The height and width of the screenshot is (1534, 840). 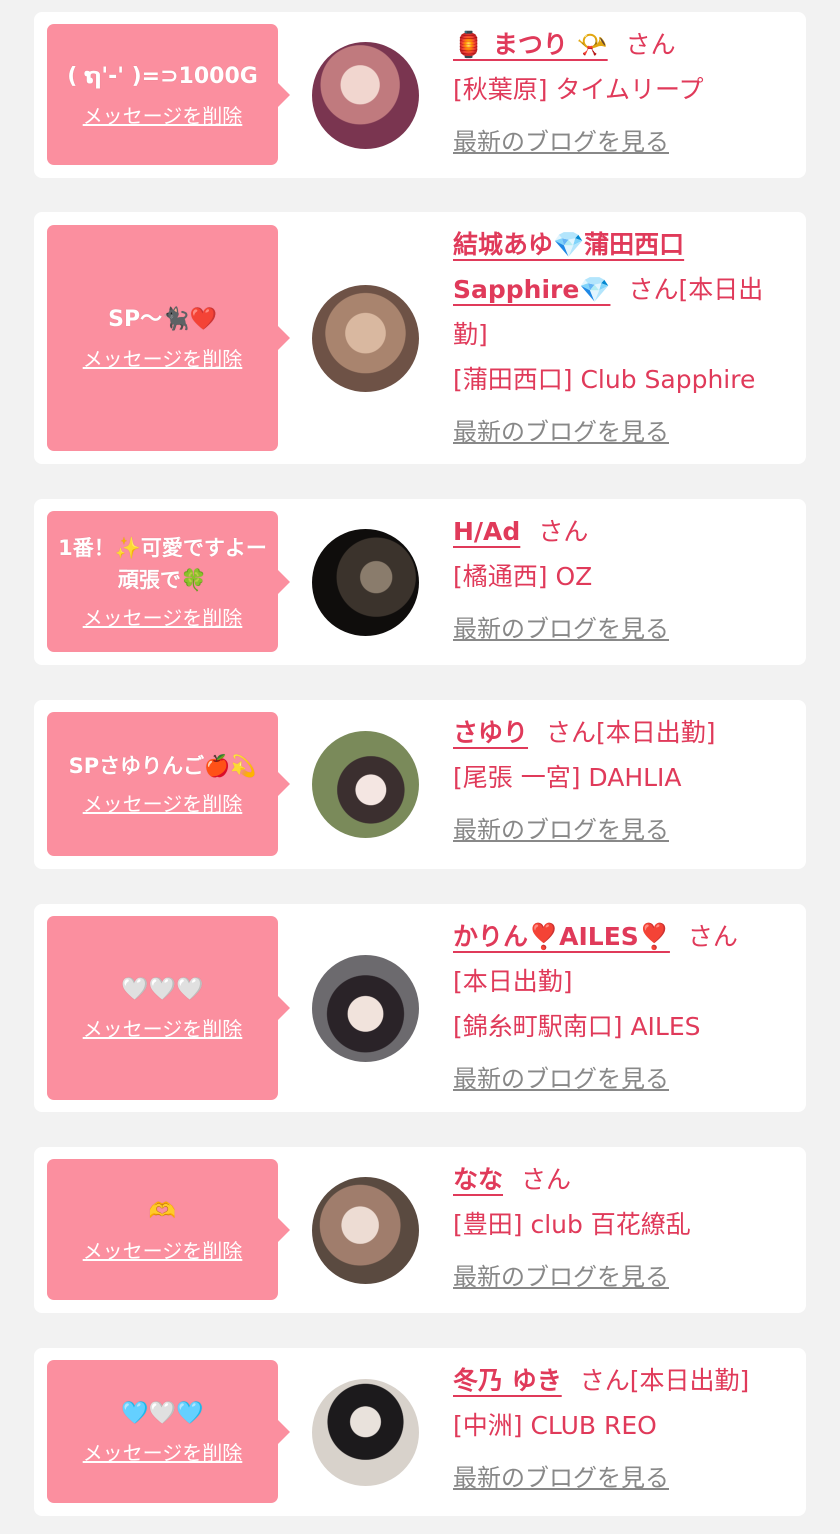 I want to click on message-bubble: ( ຖ'-' )=⊃1000G メッセージを削除, so click(x=168, y=94).